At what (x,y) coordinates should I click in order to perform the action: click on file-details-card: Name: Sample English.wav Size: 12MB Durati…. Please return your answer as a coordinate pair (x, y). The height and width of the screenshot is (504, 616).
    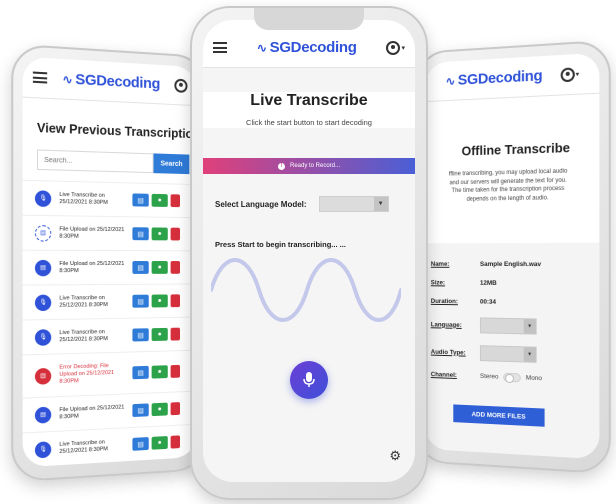
    Looking at the image, I should click on (512, 351).